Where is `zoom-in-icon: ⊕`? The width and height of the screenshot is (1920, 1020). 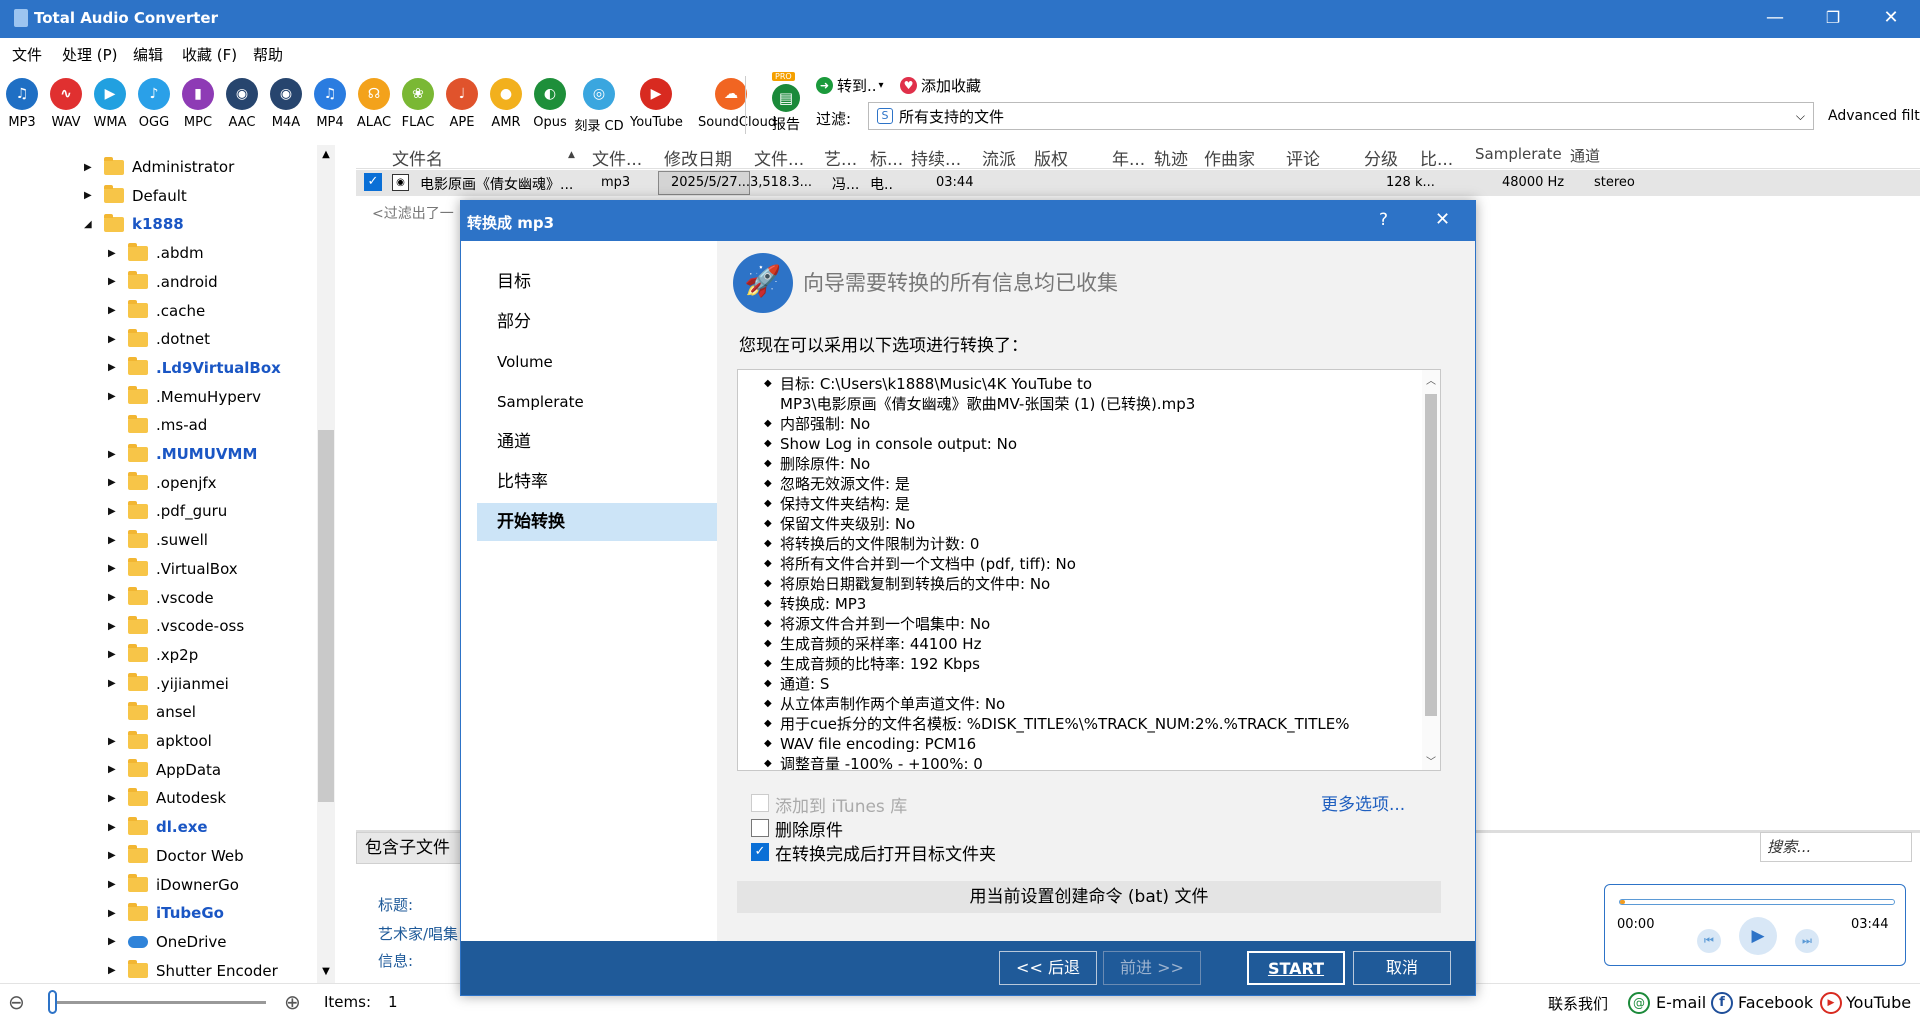 zoom-in-icon: ⊕ is located at coordinates (292, 1002).